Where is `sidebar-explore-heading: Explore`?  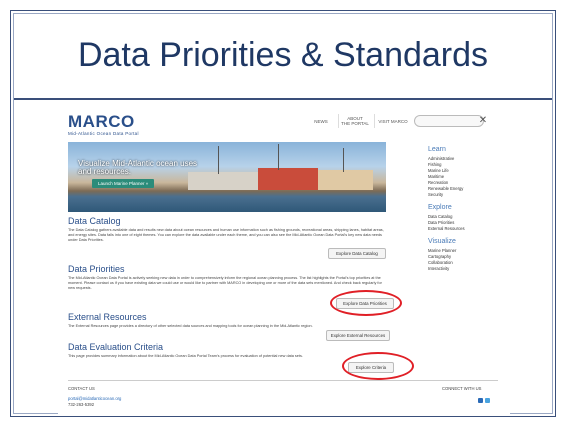
sidebar-explore-heading: Explore is located at coordinates (440, 207).